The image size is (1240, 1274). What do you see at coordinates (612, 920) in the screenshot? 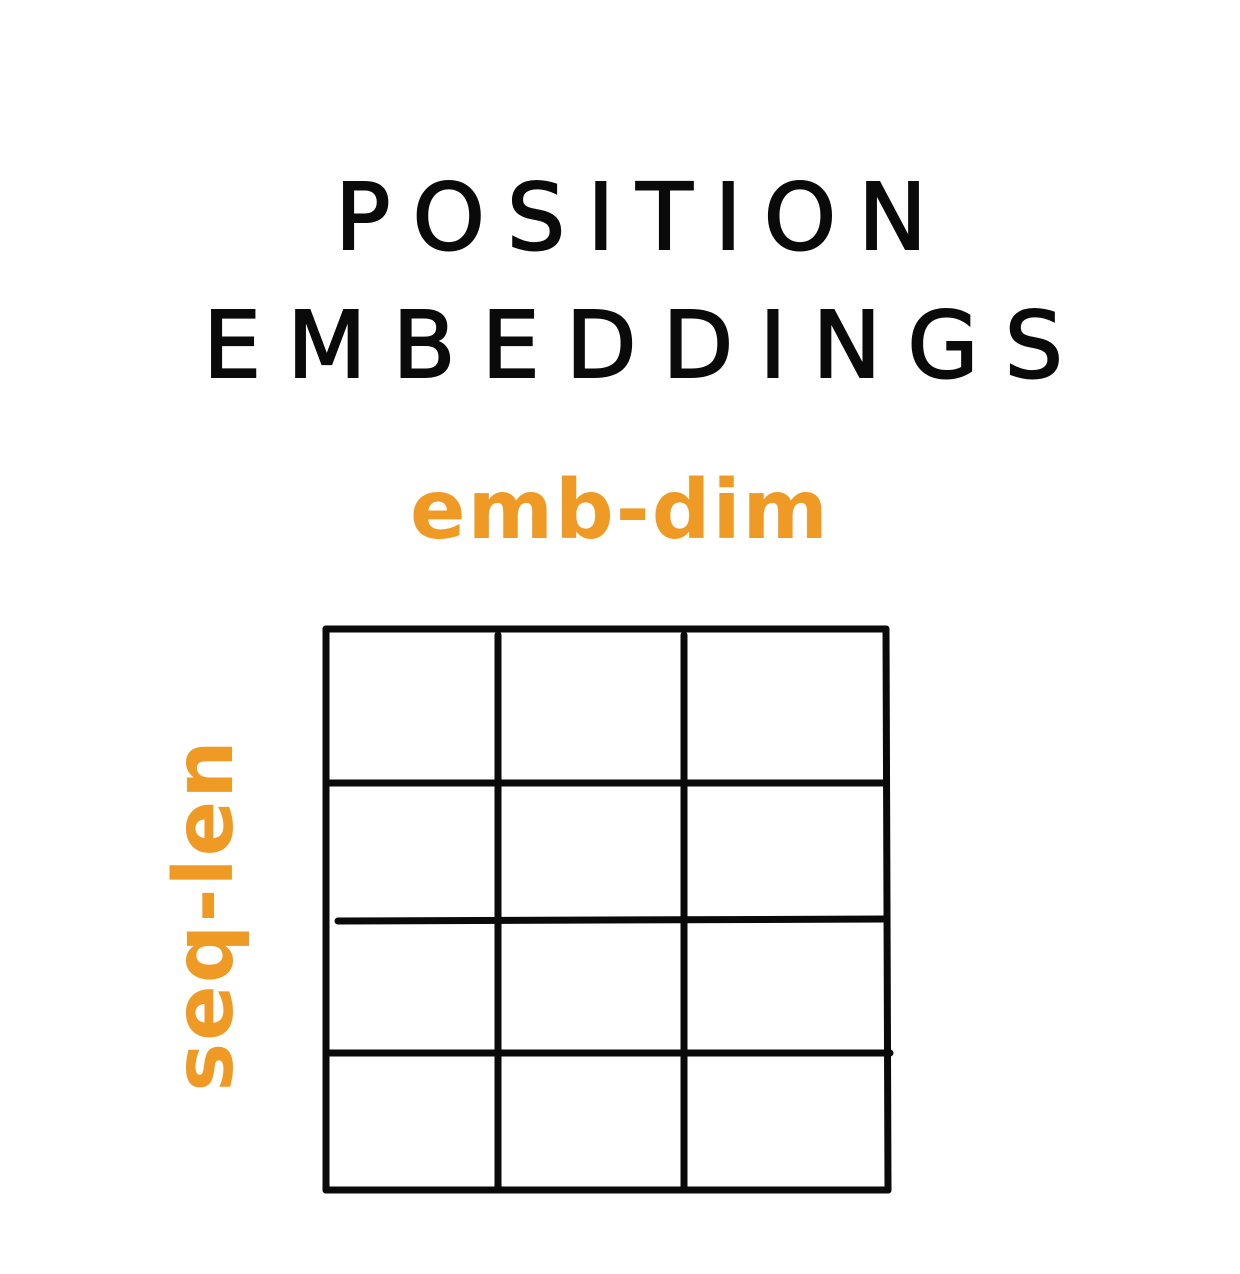
I see `grid-row-divider` at bounding box center [612, 920].